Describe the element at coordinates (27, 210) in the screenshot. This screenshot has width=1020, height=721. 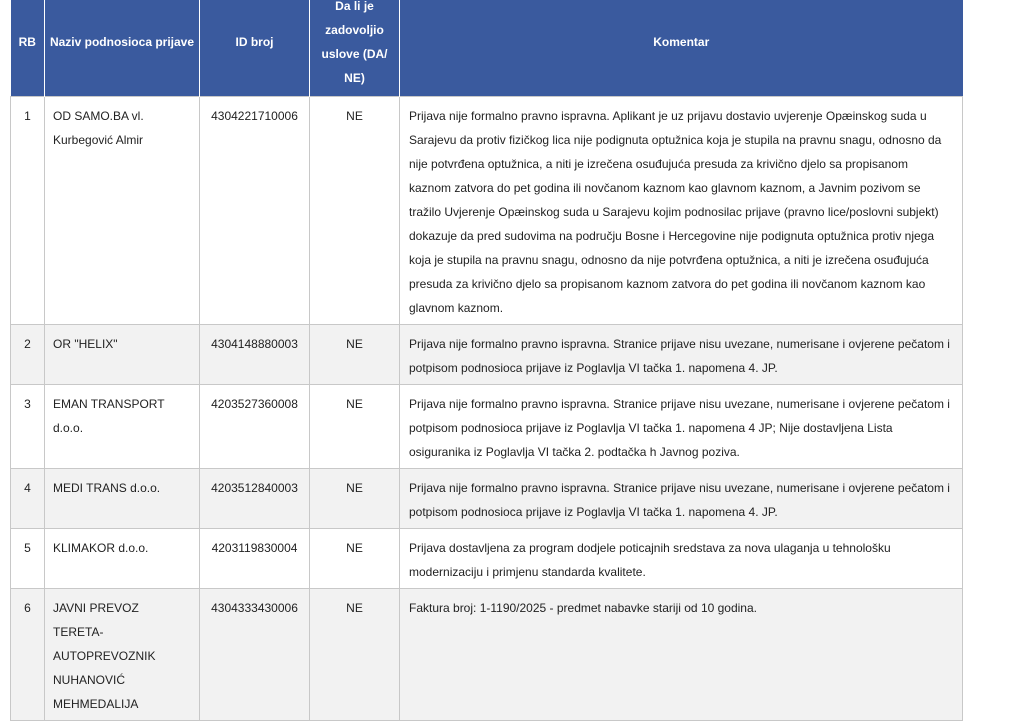
I see `cell-rb: 1` at that location.